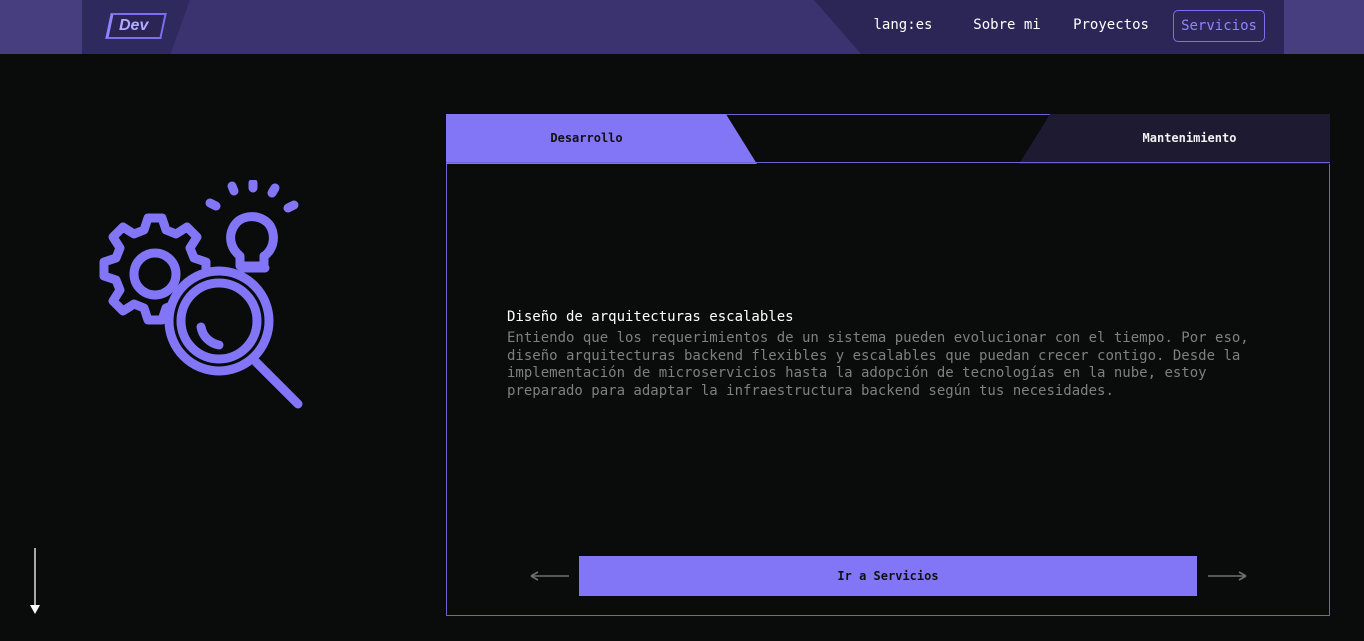  What do you see at coordinates (1007, 26) in the screenshot?
I see `nav-about: Sobre mi` at bounding box center [1007, 26].